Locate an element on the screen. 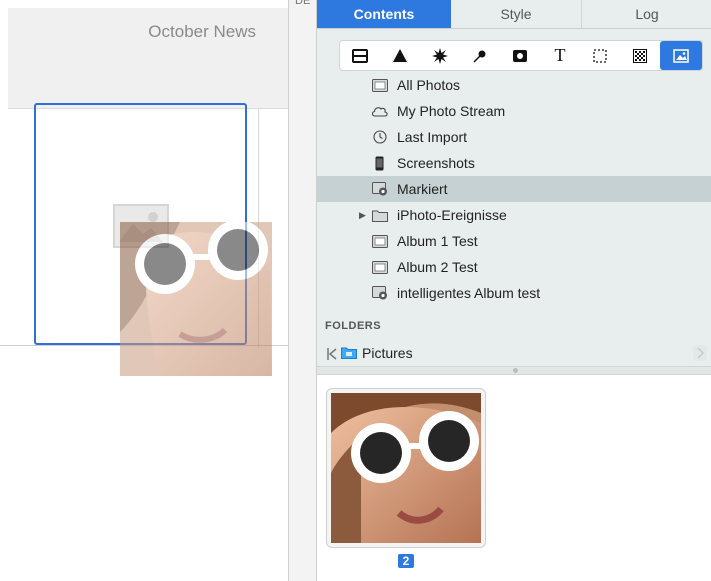 The image size is (711, 581). photo-thumbnail is located at coordinates (406, 468).